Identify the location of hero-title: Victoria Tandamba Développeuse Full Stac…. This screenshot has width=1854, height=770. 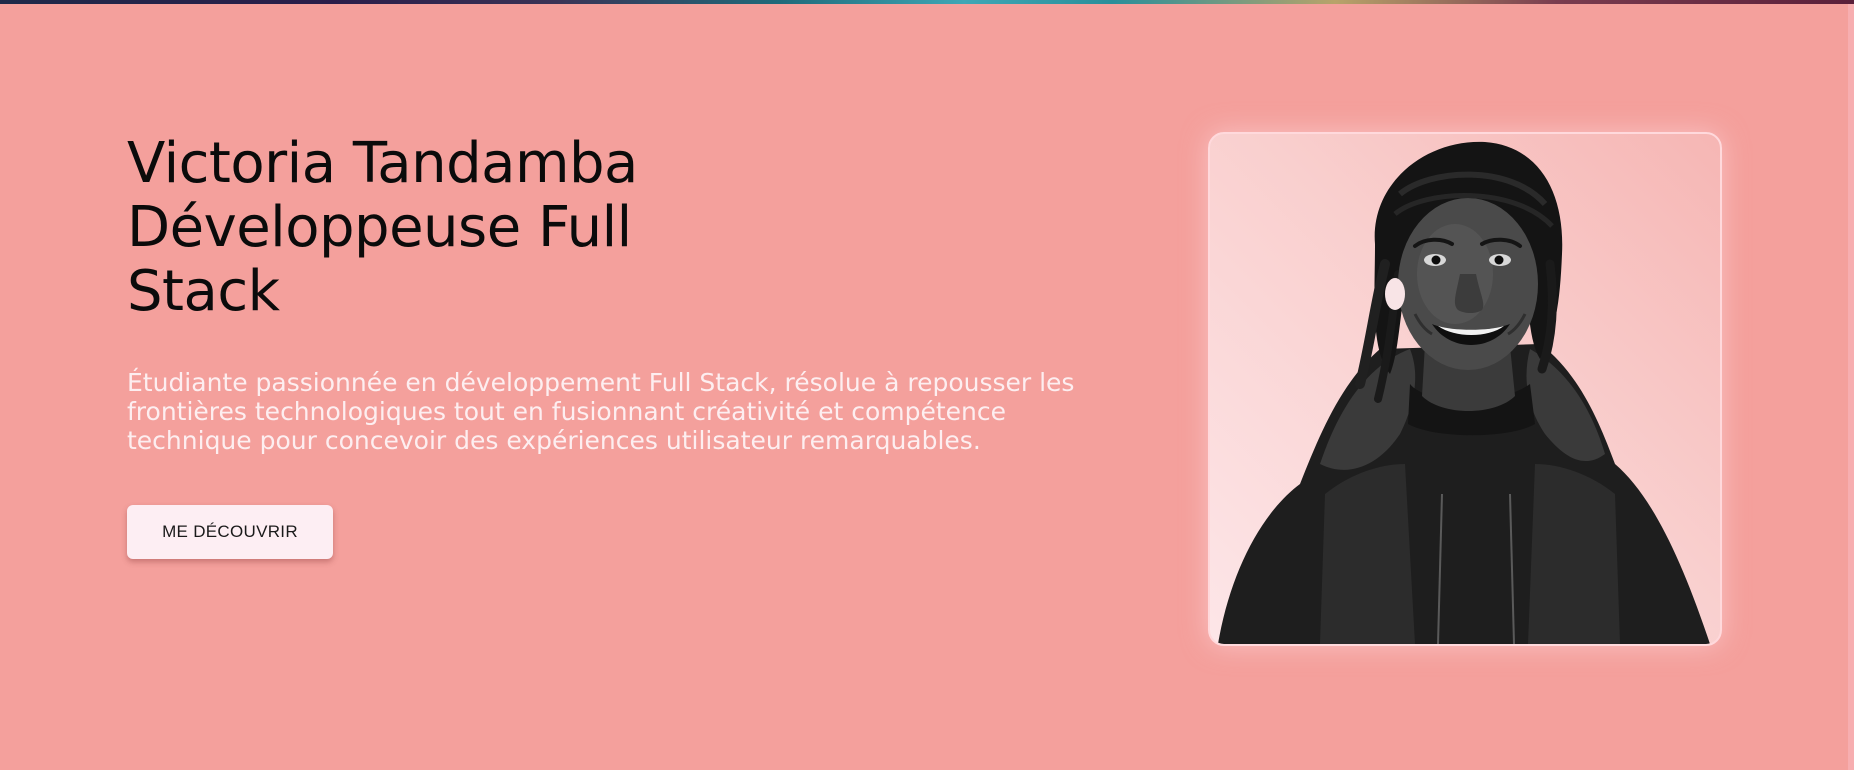
(447, 228).